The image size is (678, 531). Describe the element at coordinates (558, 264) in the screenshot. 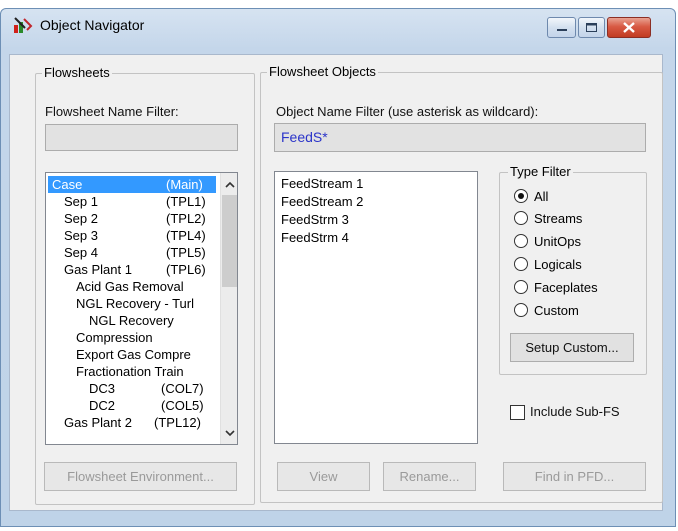

I see `radio-label: Logicals` at that location.